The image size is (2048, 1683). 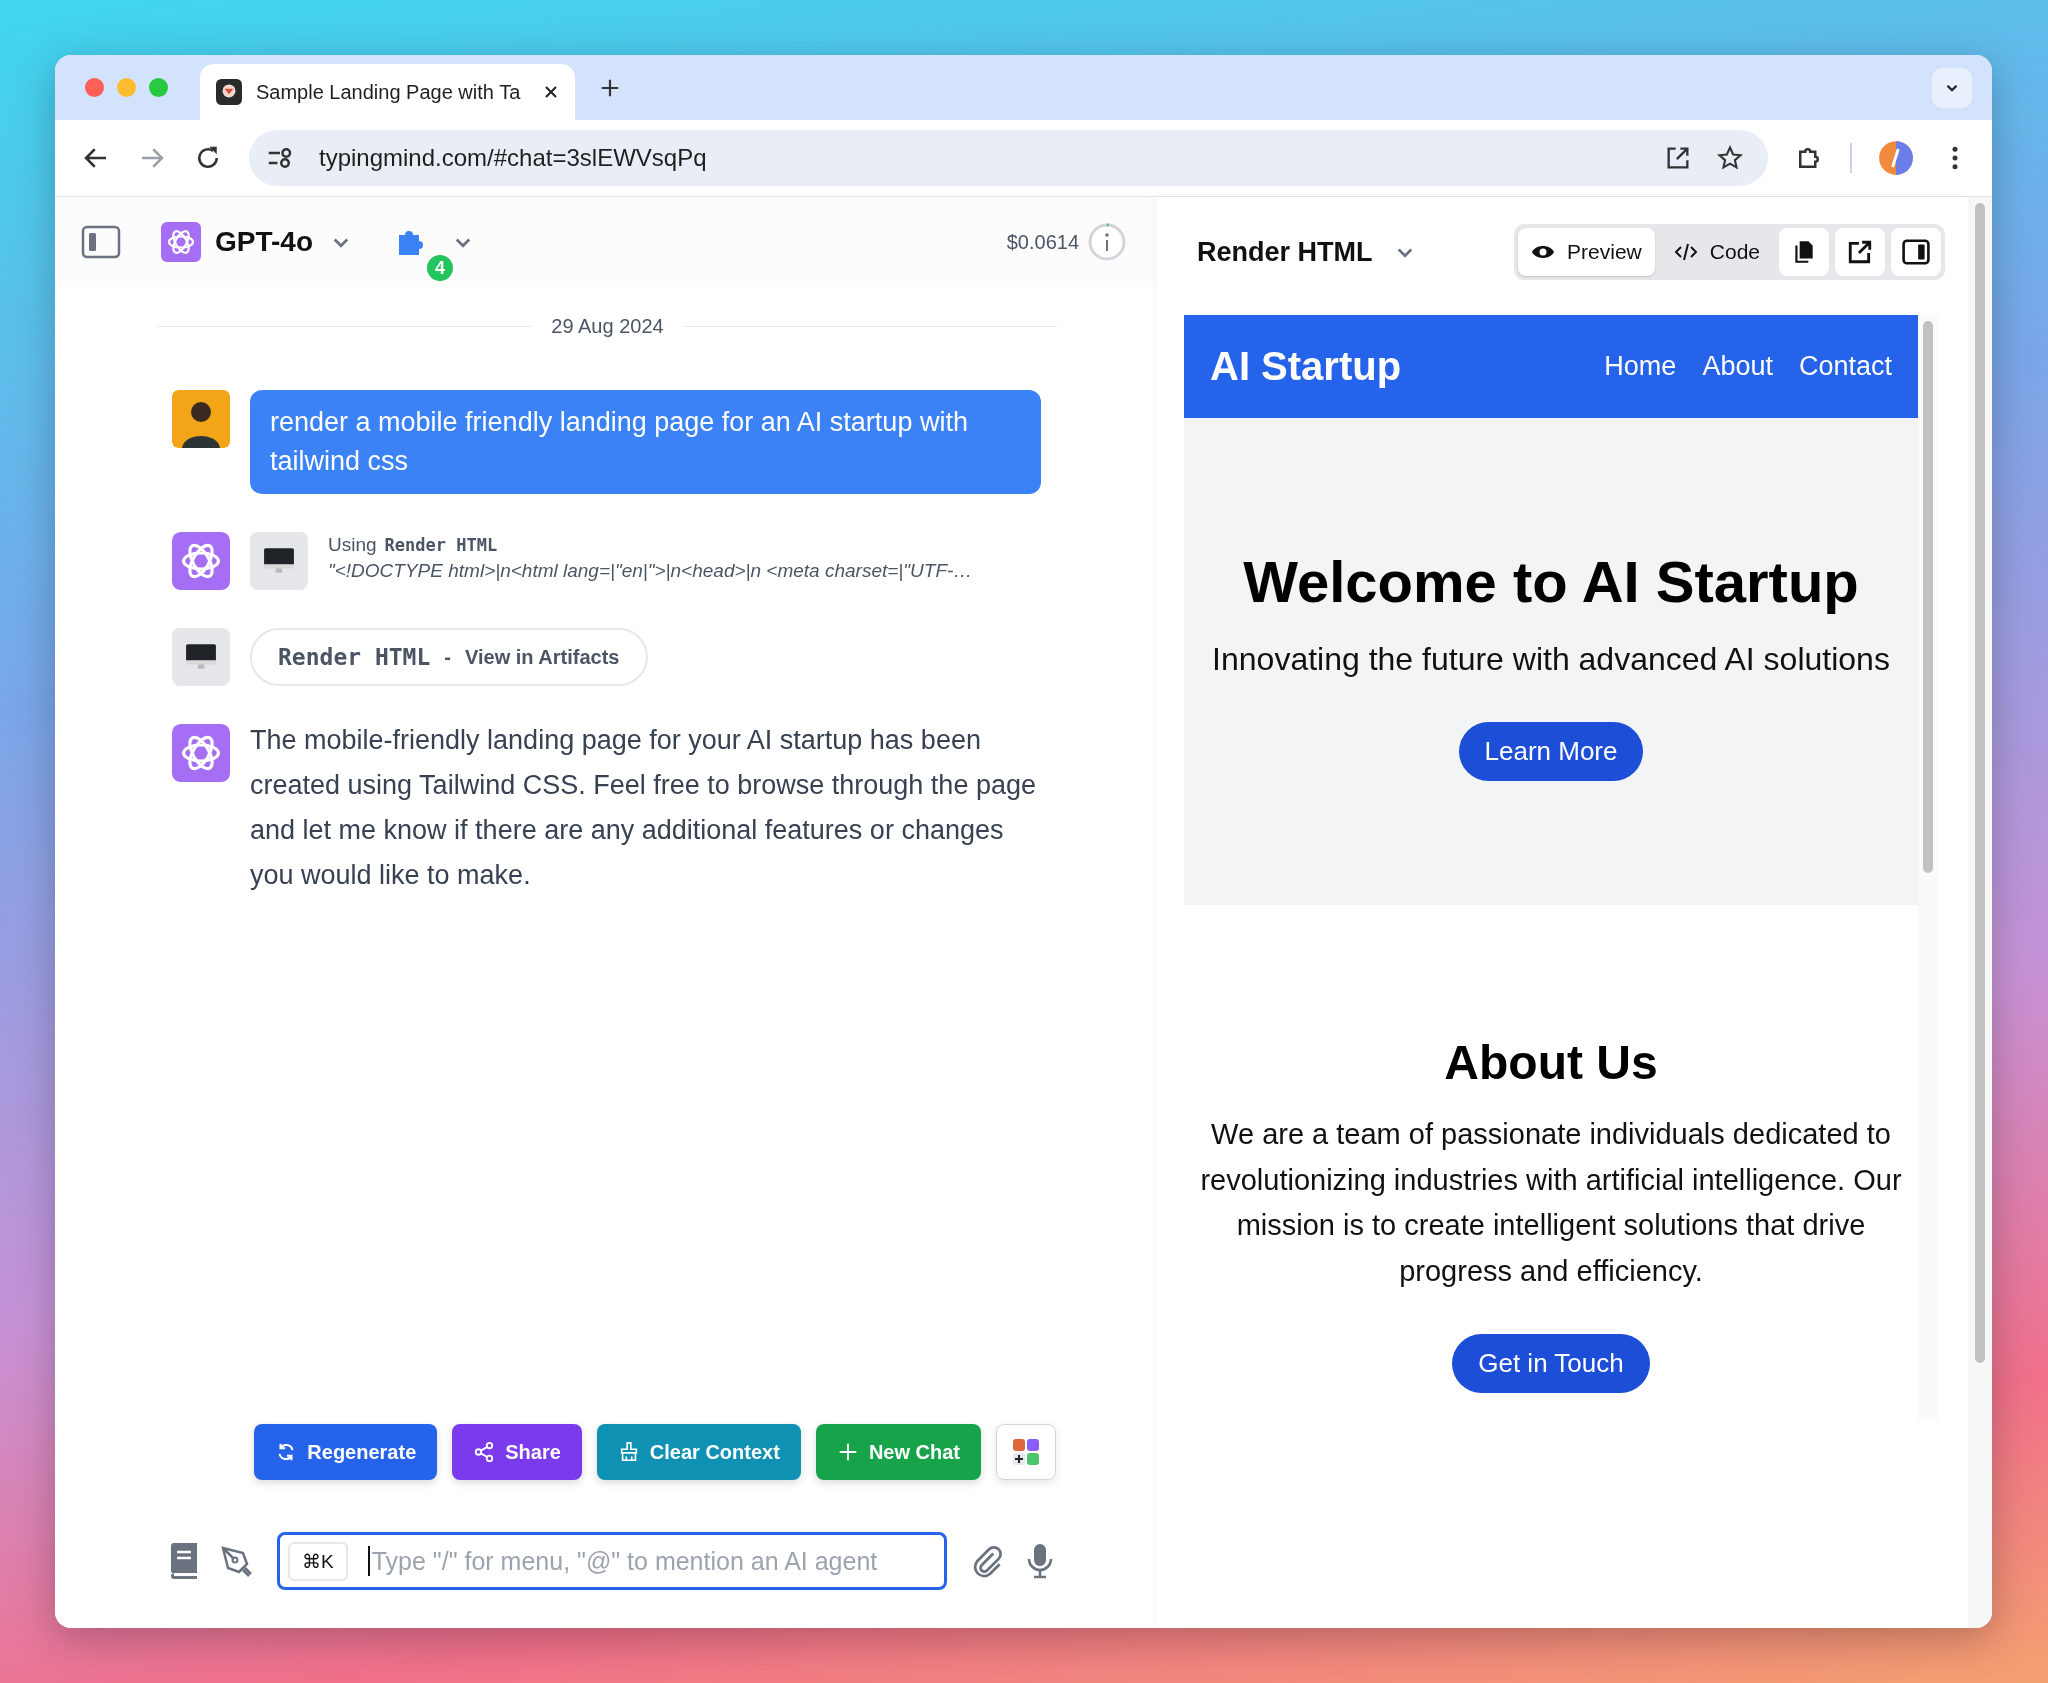 What do you see at coordinates (264, 242) in the screenshot?
I see `model-name: GPT-4o` at bounding box center [264, 242].